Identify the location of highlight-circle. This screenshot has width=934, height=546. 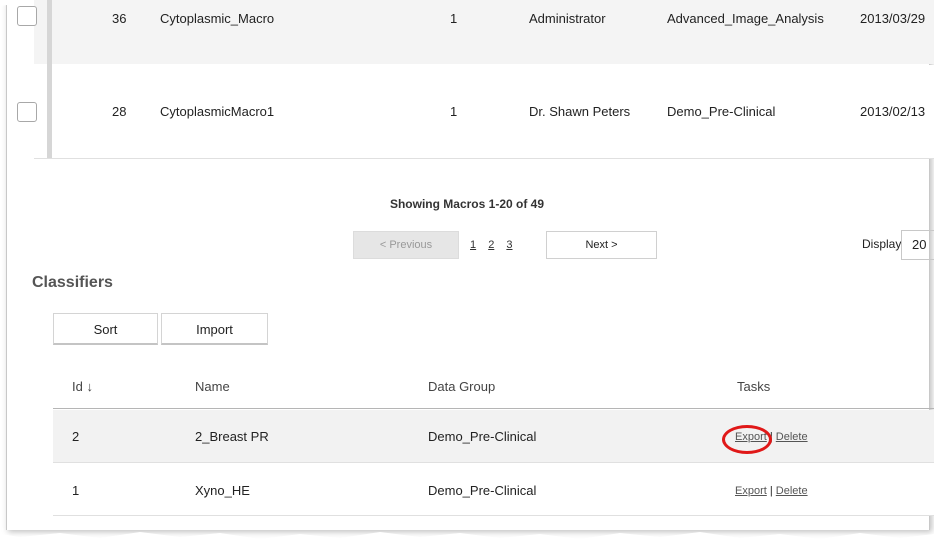
(747, 439).